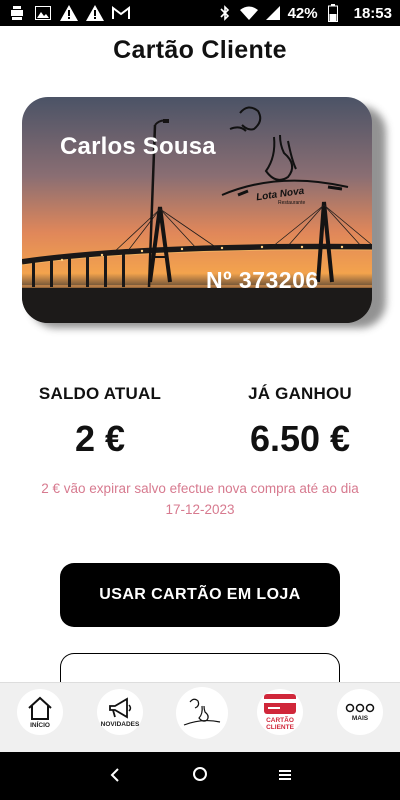 The width and height of the screenshot is (400, 800). What do you see at coordinates (292, 203) in the screenshot?
I see `logo-subtext: Restaurante` at bounding box center [292, 203].